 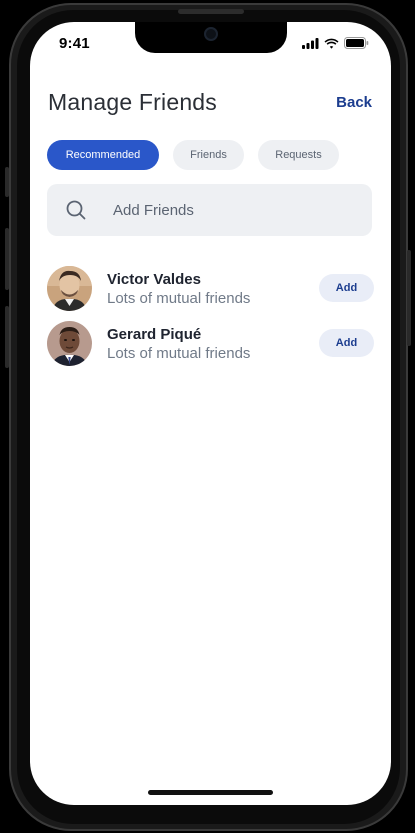 What do you see at coordinates (103, 155) in the screenshot?
I see `tab-recommended: Recommended` at bounding box center [103, 155].